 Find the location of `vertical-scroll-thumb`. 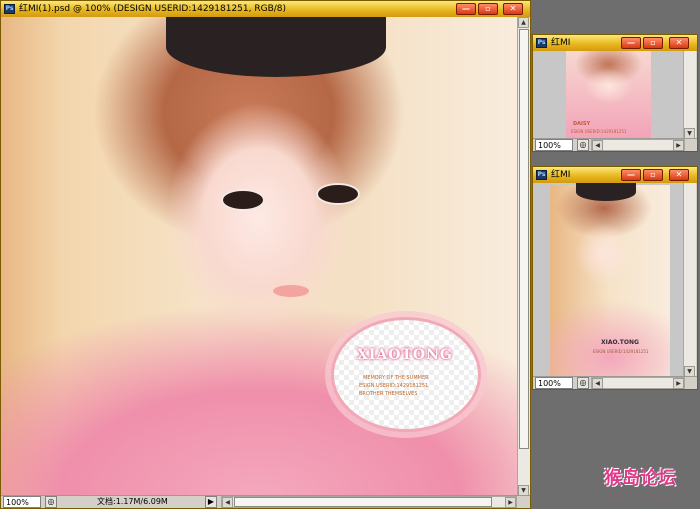

vertical-scroll-thumb is located at coordinates (524, 239).